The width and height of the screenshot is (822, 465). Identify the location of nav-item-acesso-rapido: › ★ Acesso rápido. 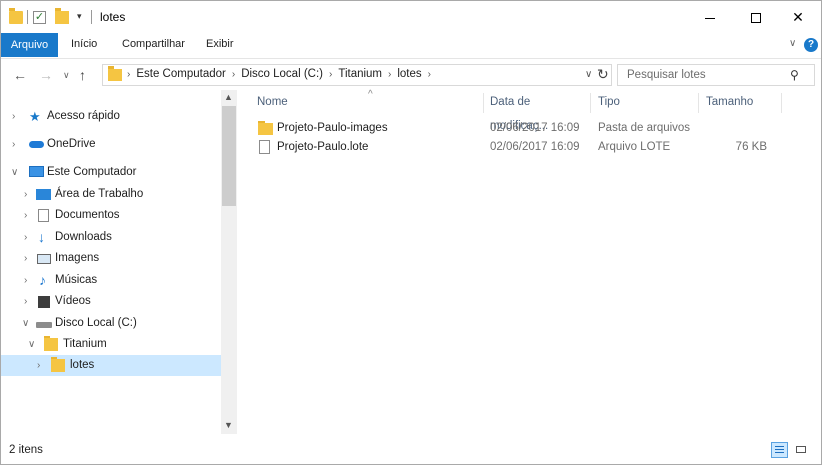
(111, 116).